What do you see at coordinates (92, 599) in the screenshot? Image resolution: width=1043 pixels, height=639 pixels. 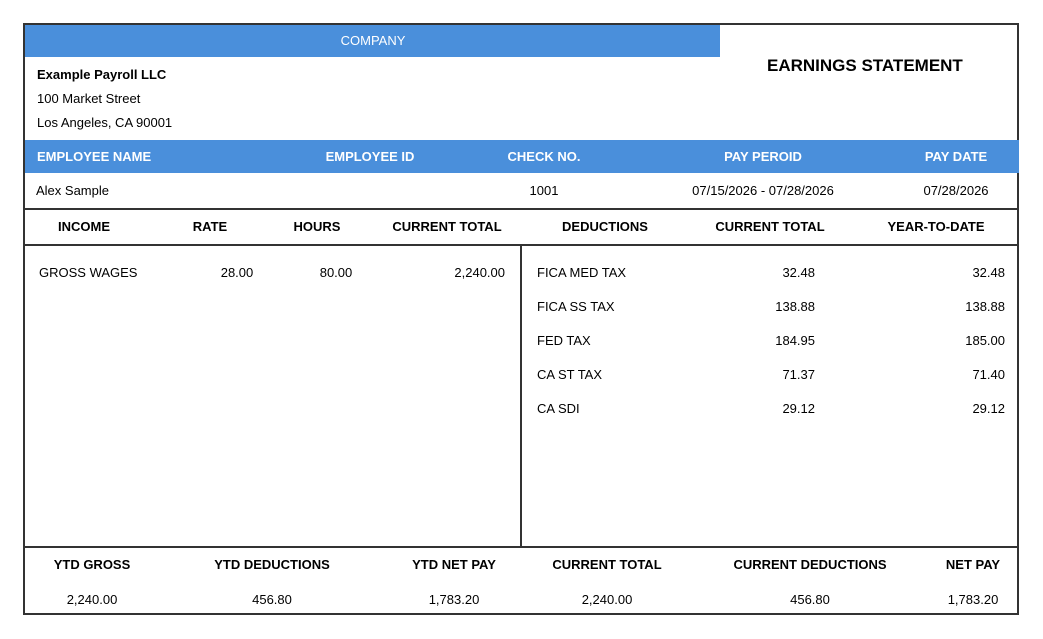 I see `ytd-gross-value: 2,240.00` at bounding box center [92, 599].